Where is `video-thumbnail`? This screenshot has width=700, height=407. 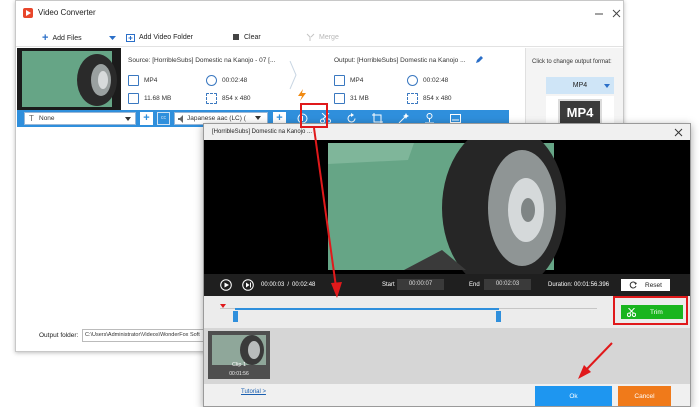 video-thumbnail is located at coordinates (69, 79).